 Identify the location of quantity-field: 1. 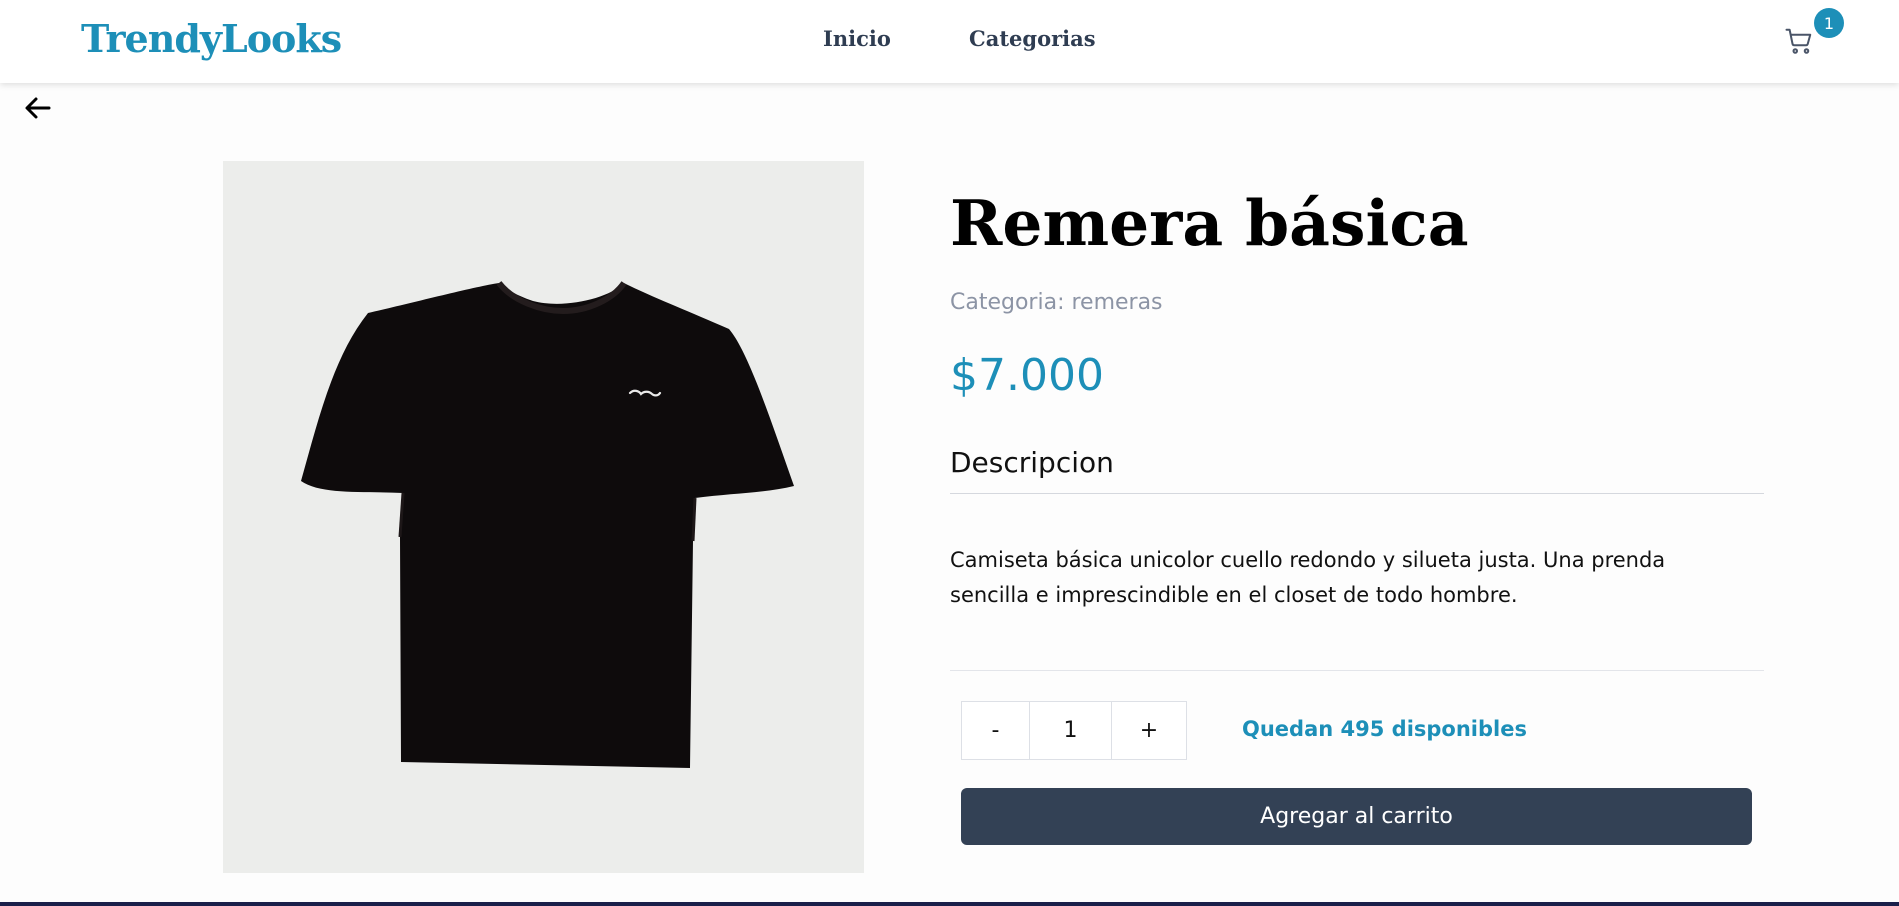
(1071, 730).